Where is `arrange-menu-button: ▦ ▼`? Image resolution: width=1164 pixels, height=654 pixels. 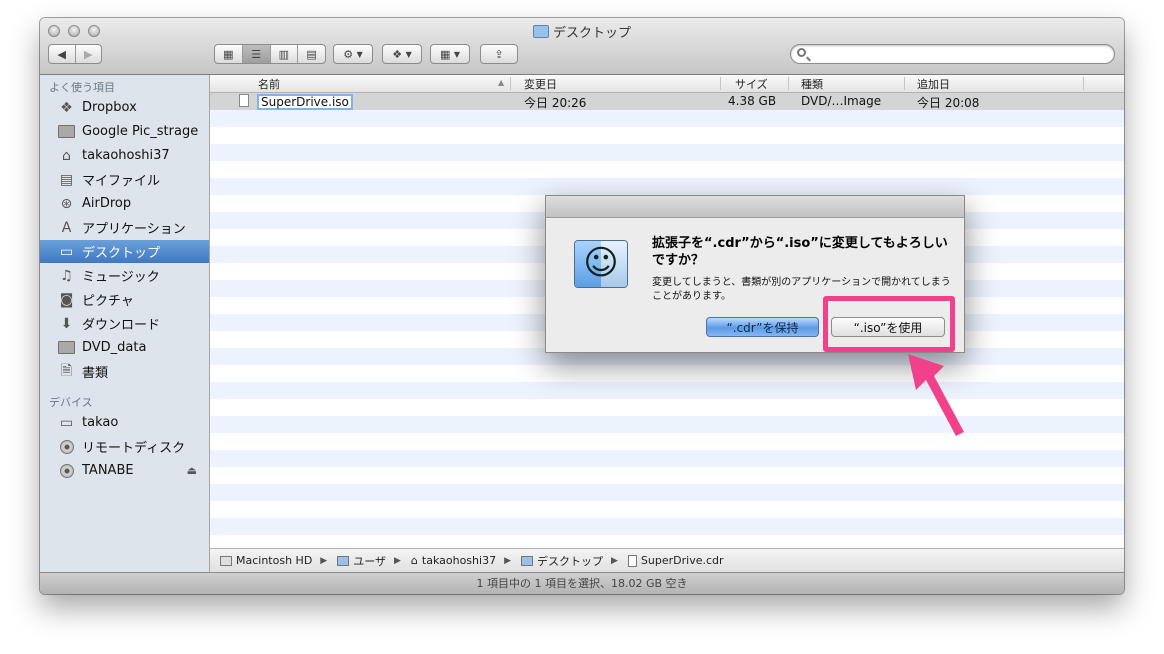
arrange-menu-button: ▦ ▼ is located at coordinates (450, 54).